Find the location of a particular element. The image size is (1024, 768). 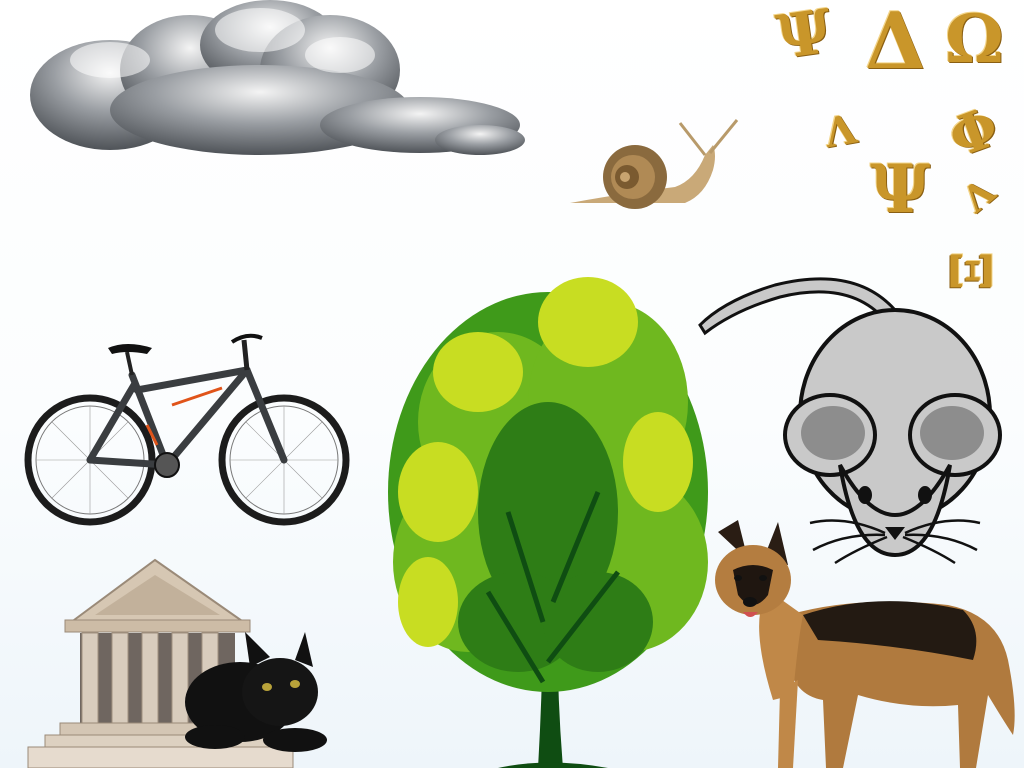

greek-letter: Δ is located at coordinates (895, 43).